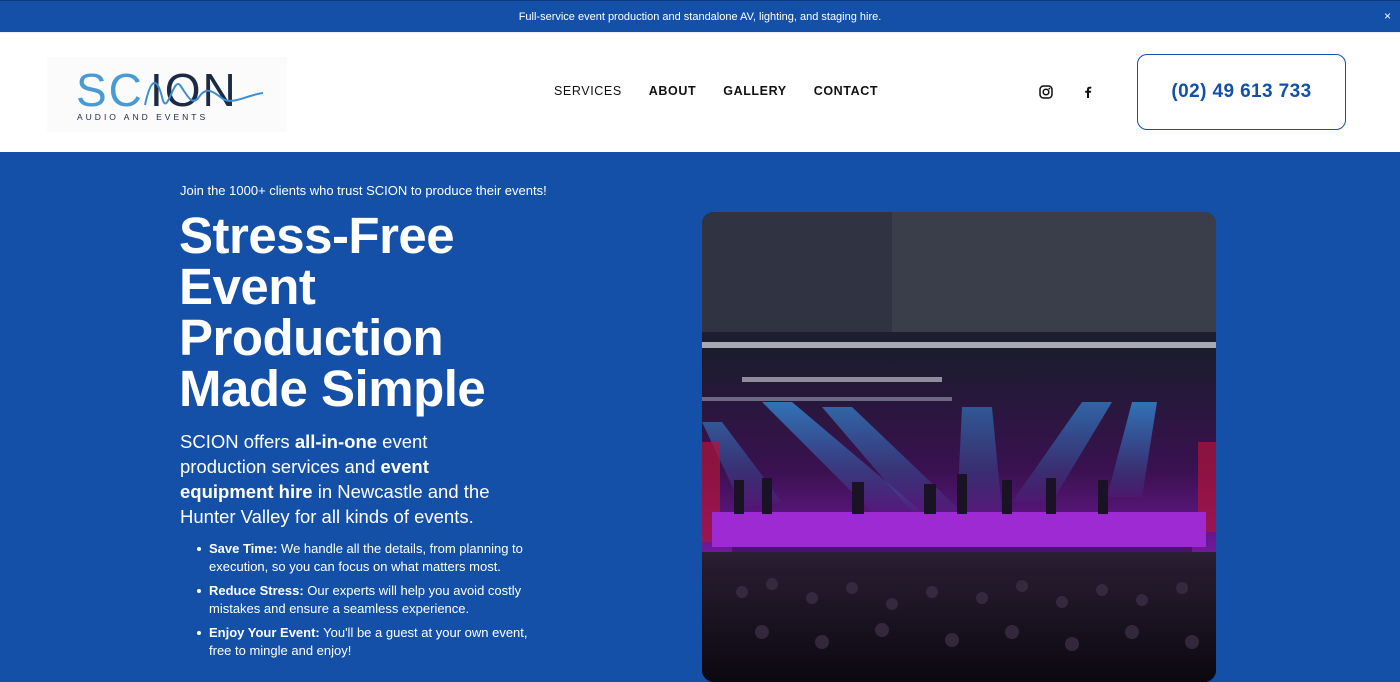 This screenshot has width=1400, height=682. I want to click on logo-subtitle: AUDIO AND EVENTS, so click(142, 117).